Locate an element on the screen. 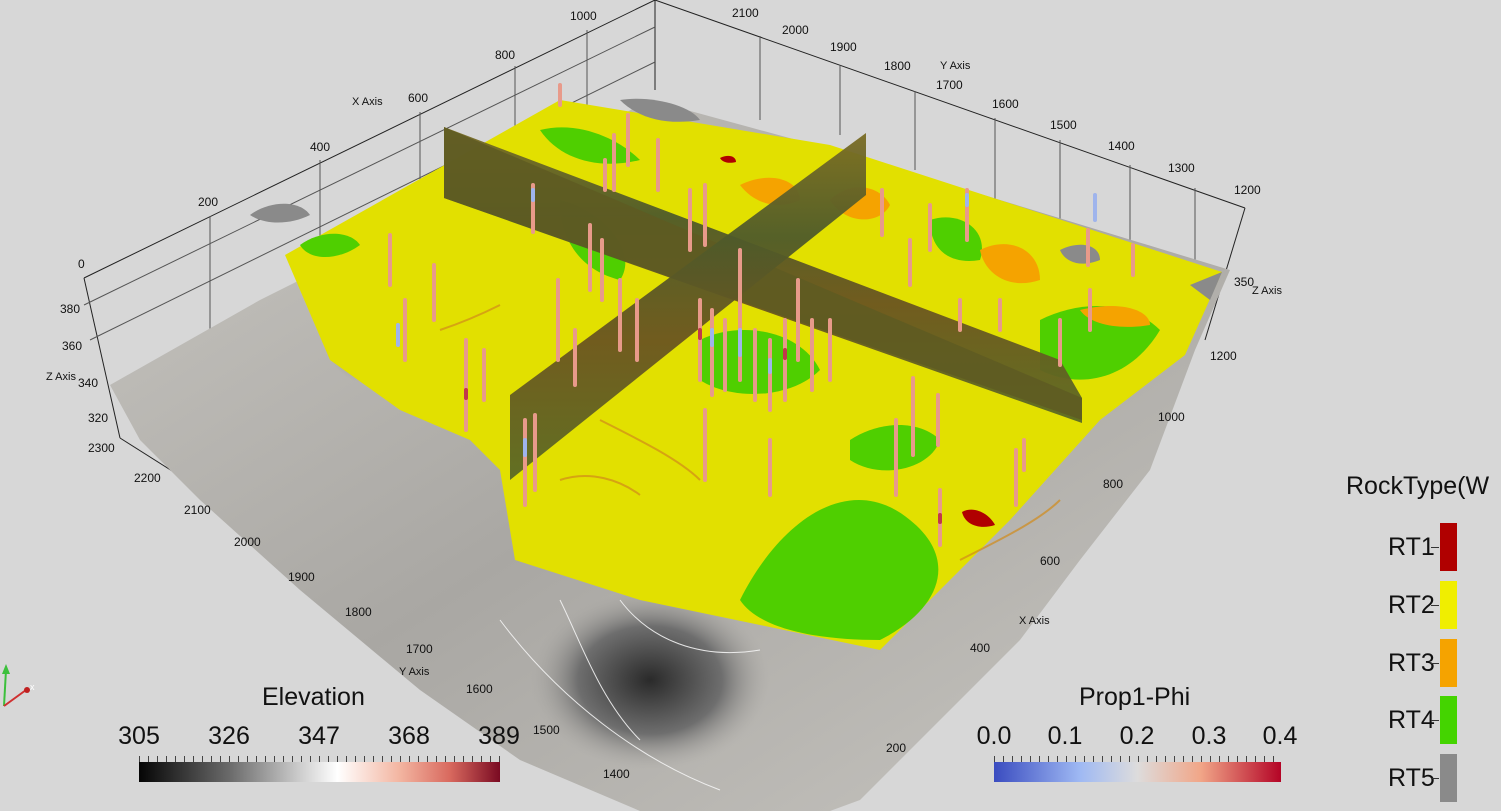 This screenshot has height=811, width=1501. x-tick-top: 1000 is located at coordinates (583, 16).